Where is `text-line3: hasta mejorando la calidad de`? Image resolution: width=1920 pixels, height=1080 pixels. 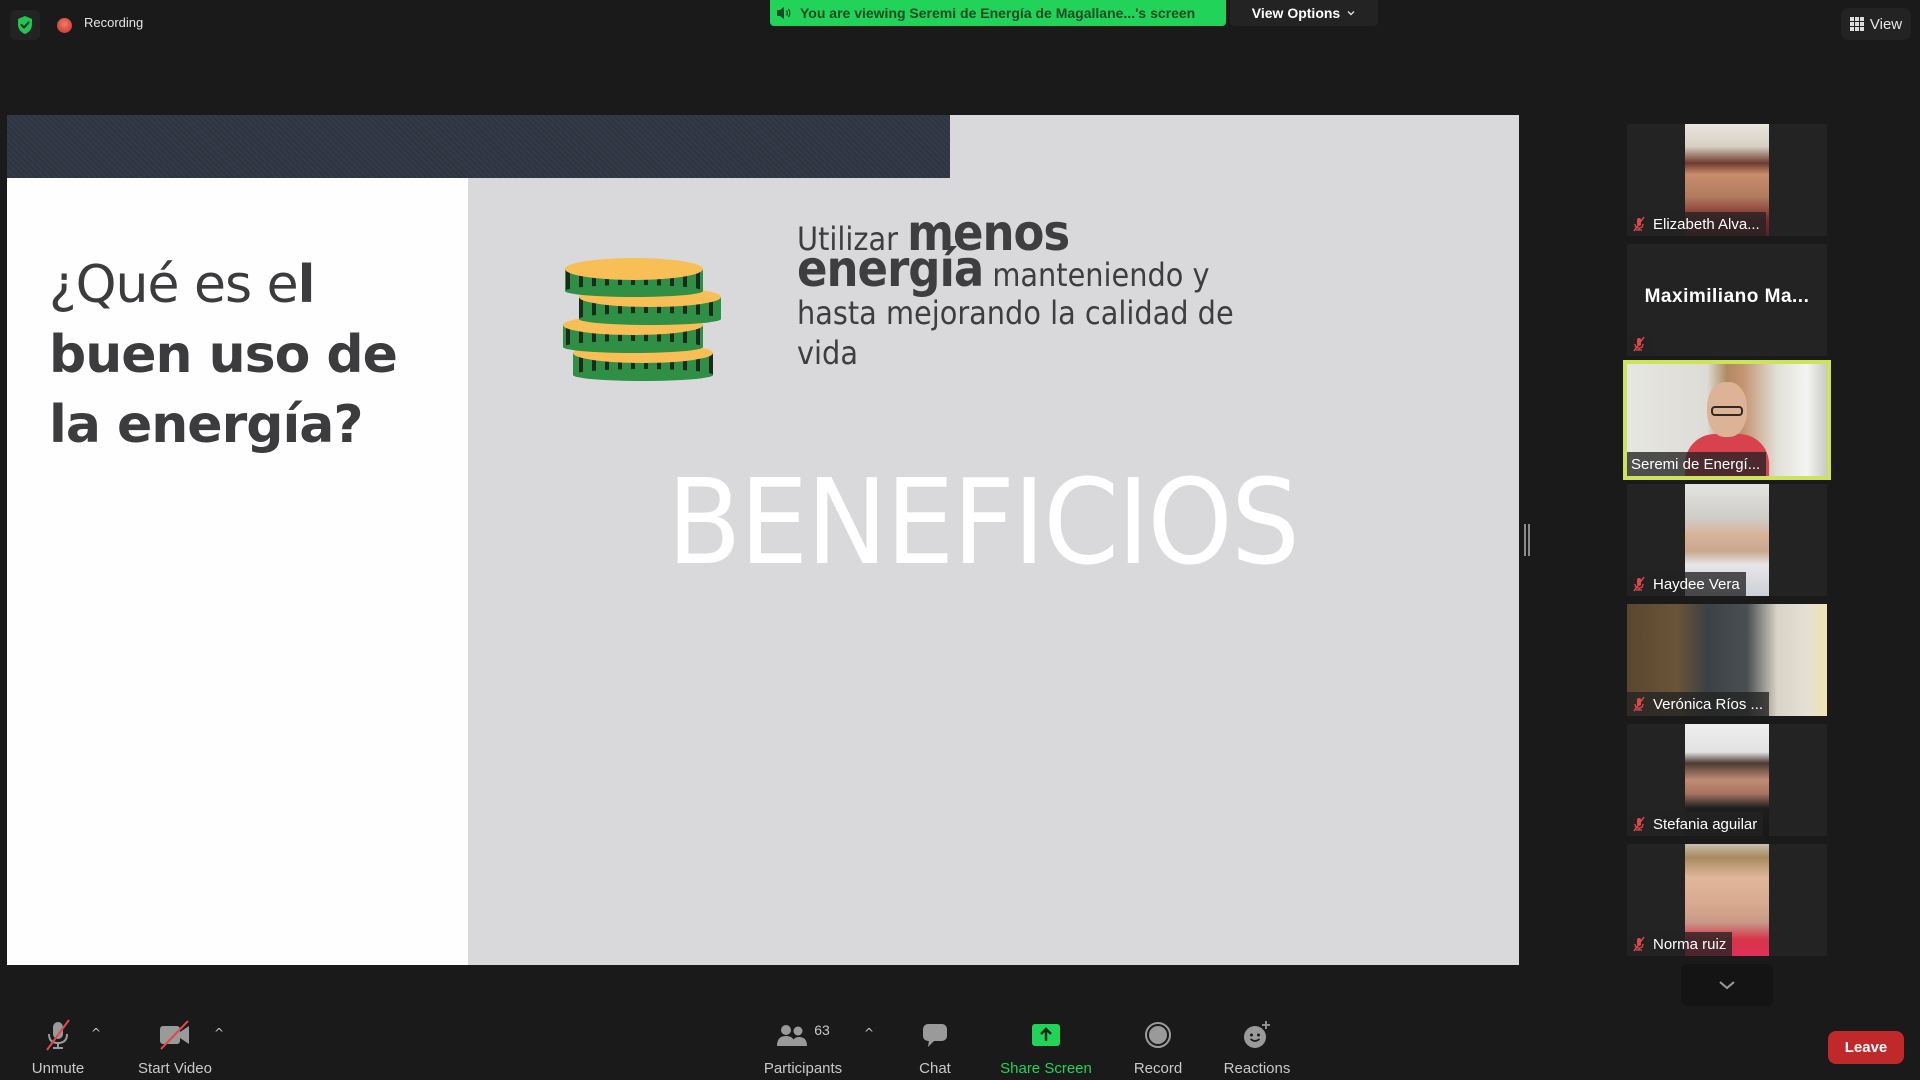 text-line3: hasta mejorando la calidad de is located at coordinates (1015, 313).